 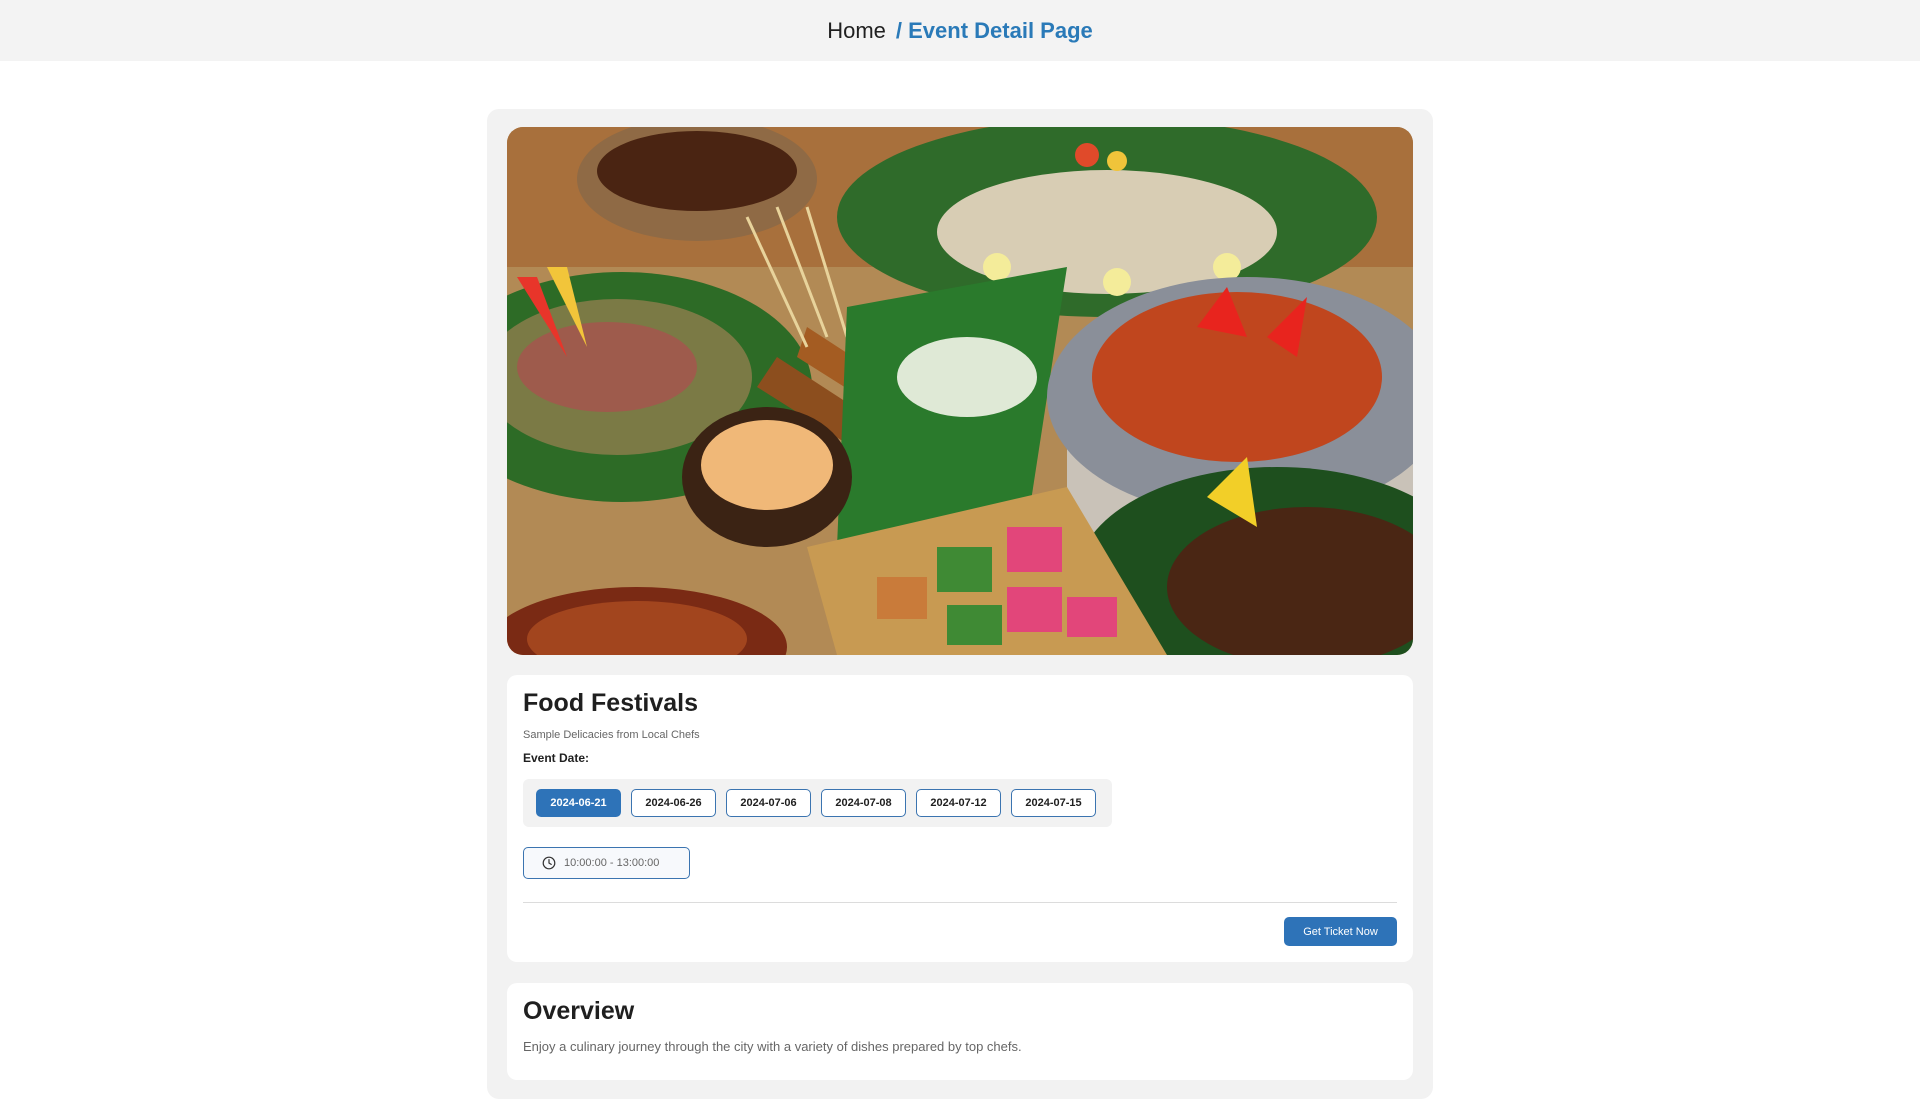 I want to click on date-option: 2024-07-08, so click(x=863, y=803).